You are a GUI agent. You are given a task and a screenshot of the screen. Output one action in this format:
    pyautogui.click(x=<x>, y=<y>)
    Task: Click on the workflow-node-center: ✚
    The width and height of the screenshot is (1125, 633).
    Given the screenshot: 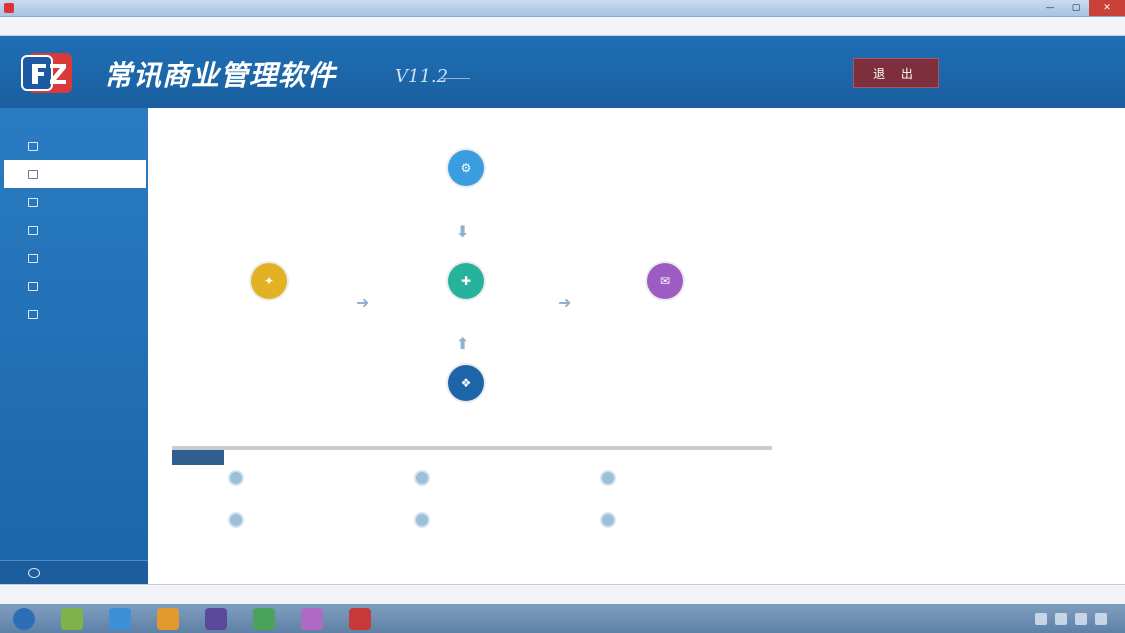 What is the action you would take?
    pyautogui.click(x=466, y=283)
    